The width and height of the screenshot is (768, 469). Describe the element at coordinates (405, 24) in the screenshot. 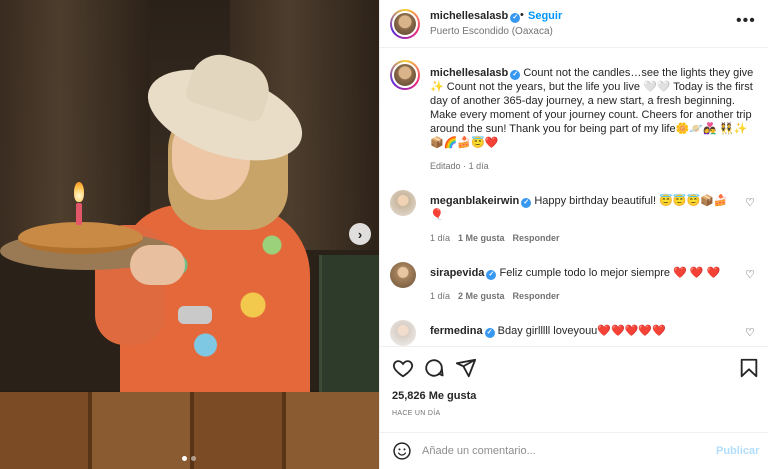

I see `author-avatar` at that location.